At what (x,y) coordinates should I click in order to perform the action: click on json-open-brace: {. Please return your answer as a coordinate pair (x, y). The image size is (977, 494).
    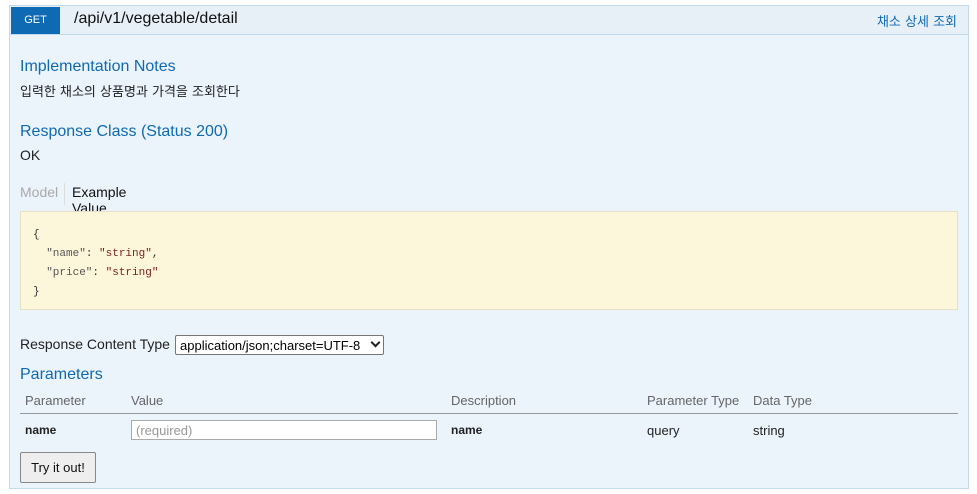
    Looking at the image, I should click on (36, 235).